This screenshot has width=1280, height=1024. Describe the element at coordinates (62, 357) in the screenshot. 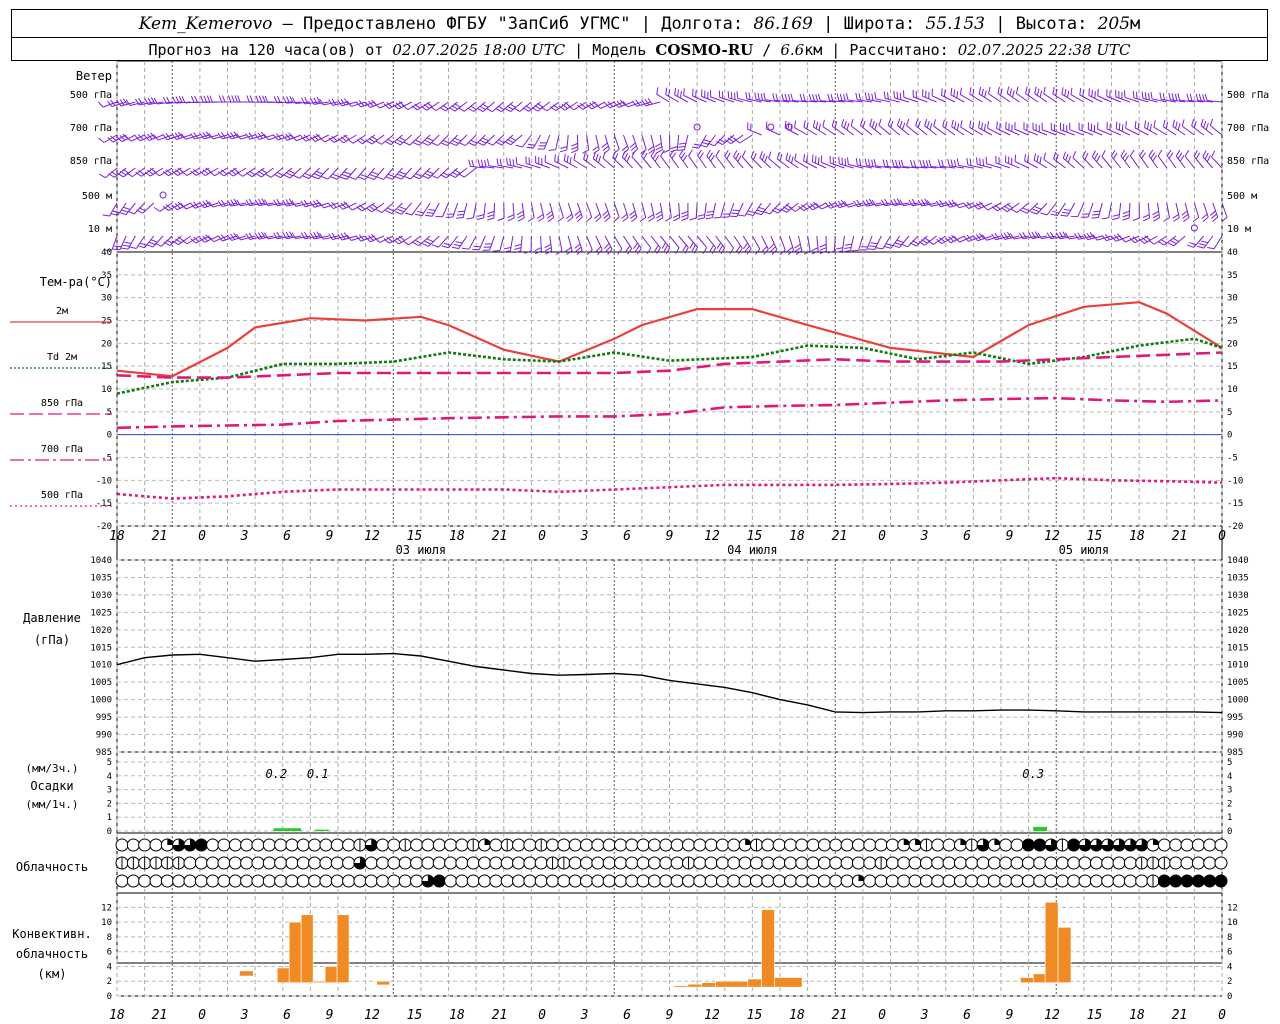

I see `temp-legend-label: Td 2м` at that location.